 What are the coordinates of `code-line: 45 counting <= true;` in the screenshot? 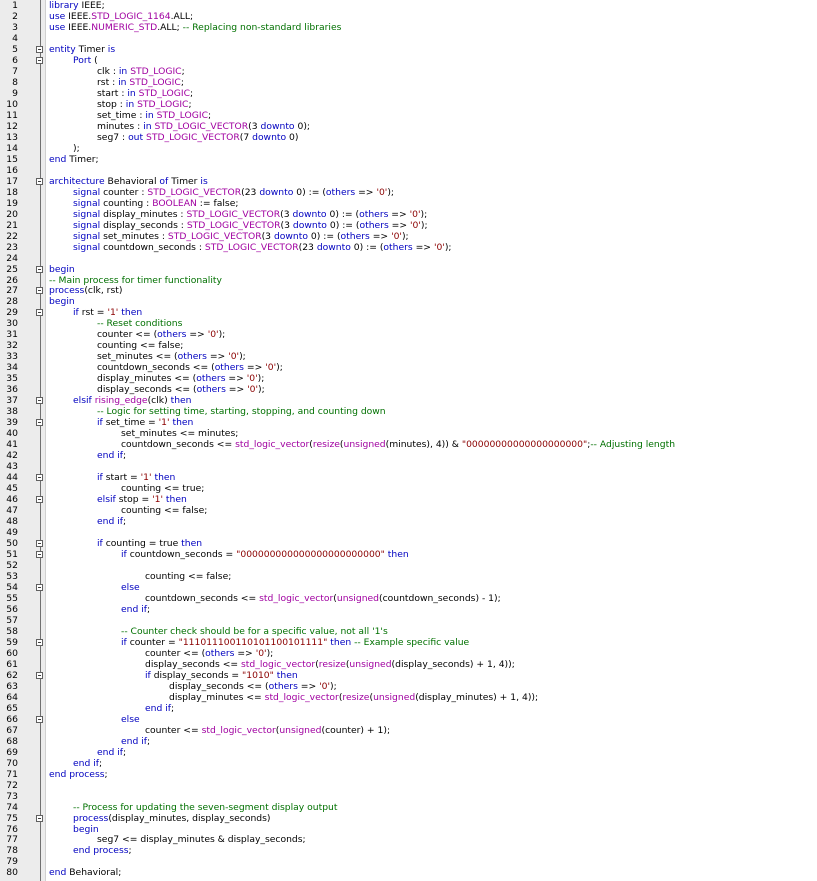 It's located at (408, 488).